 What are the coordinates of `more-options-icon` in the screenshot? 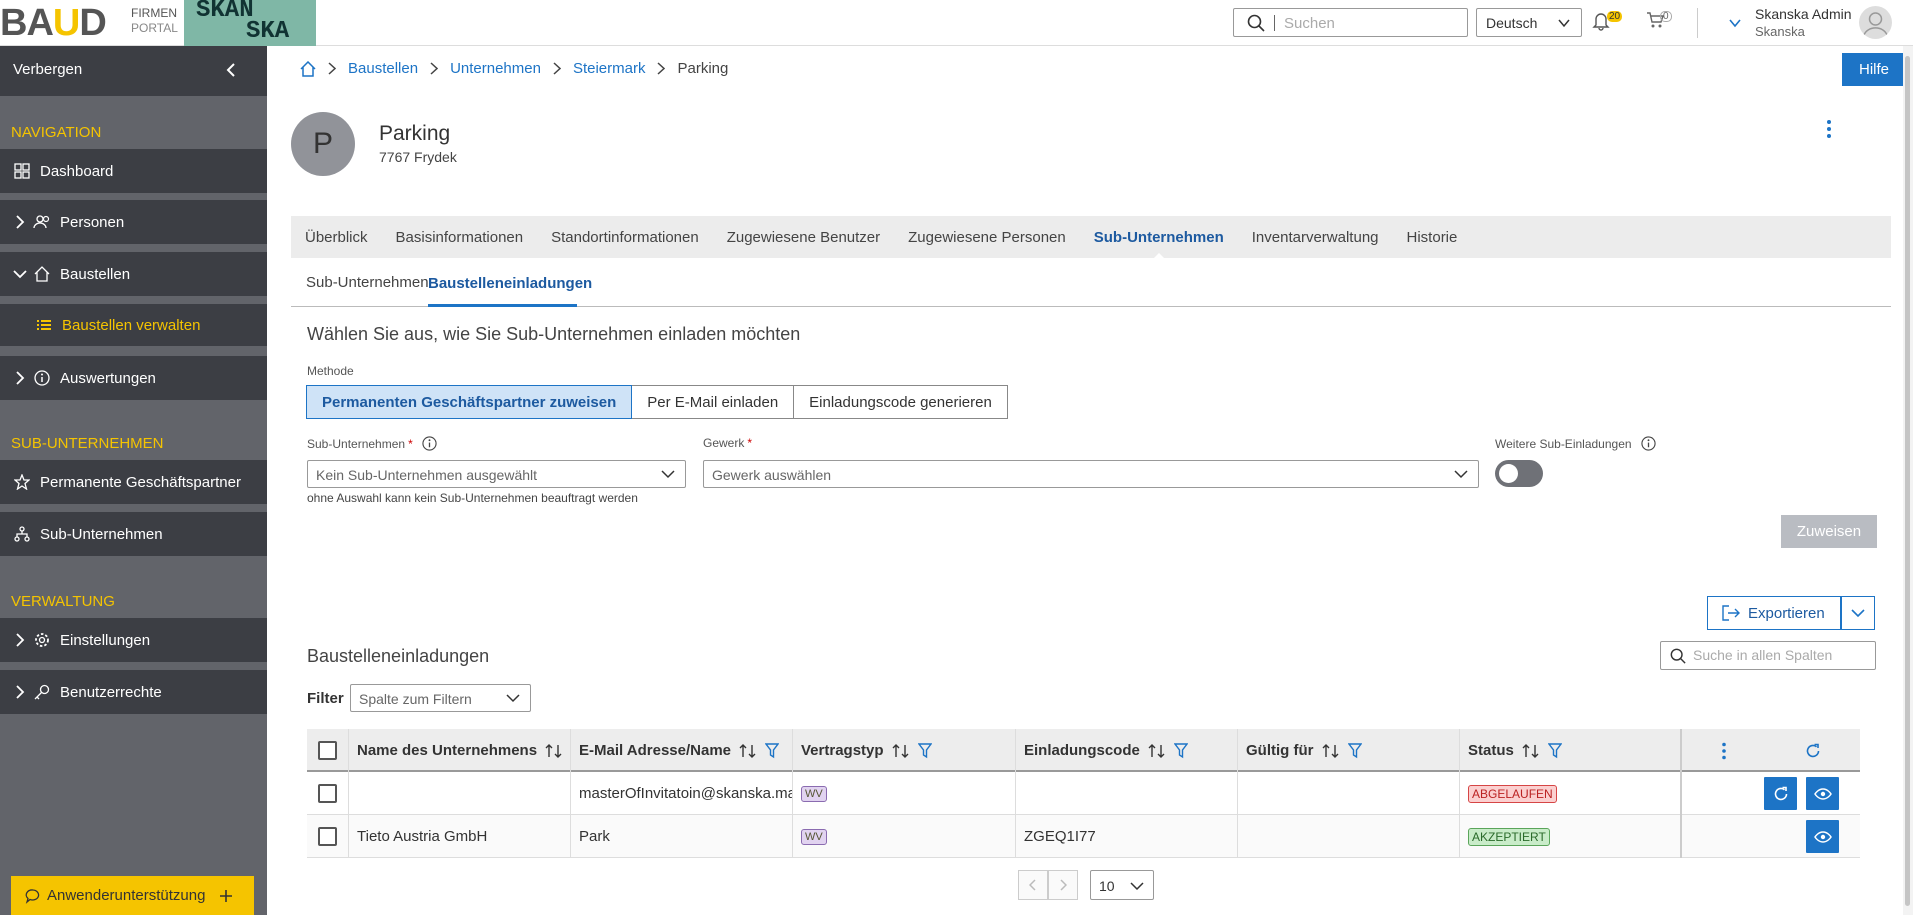 It's located at (1829, 129).